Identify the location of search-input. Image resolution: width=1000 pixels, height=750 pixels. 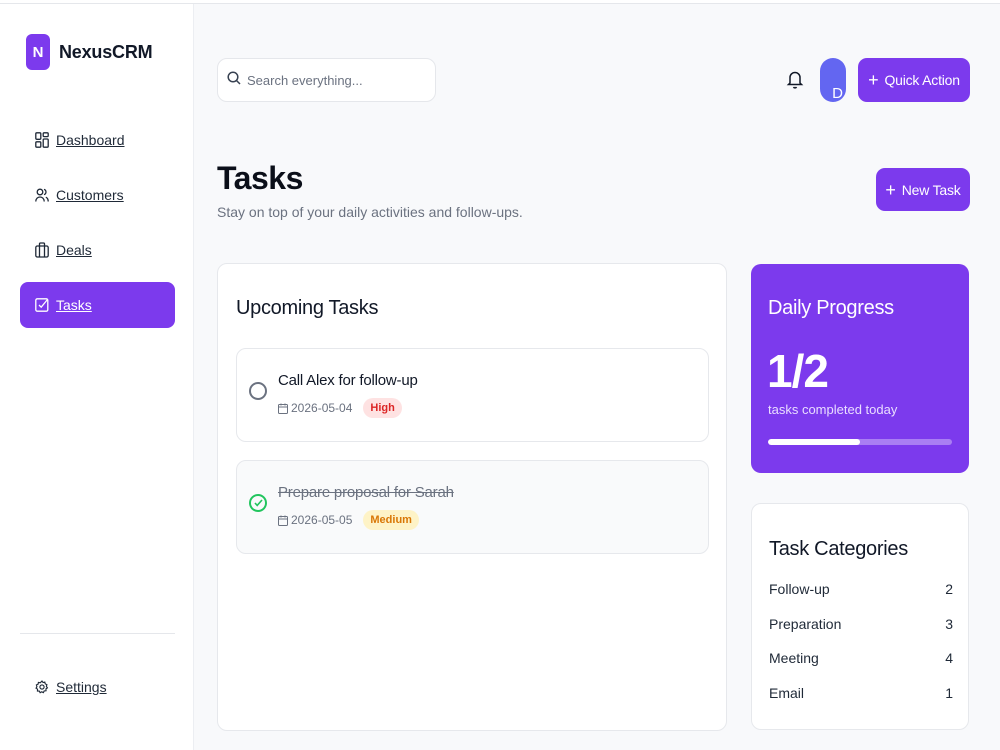
(337, 80).